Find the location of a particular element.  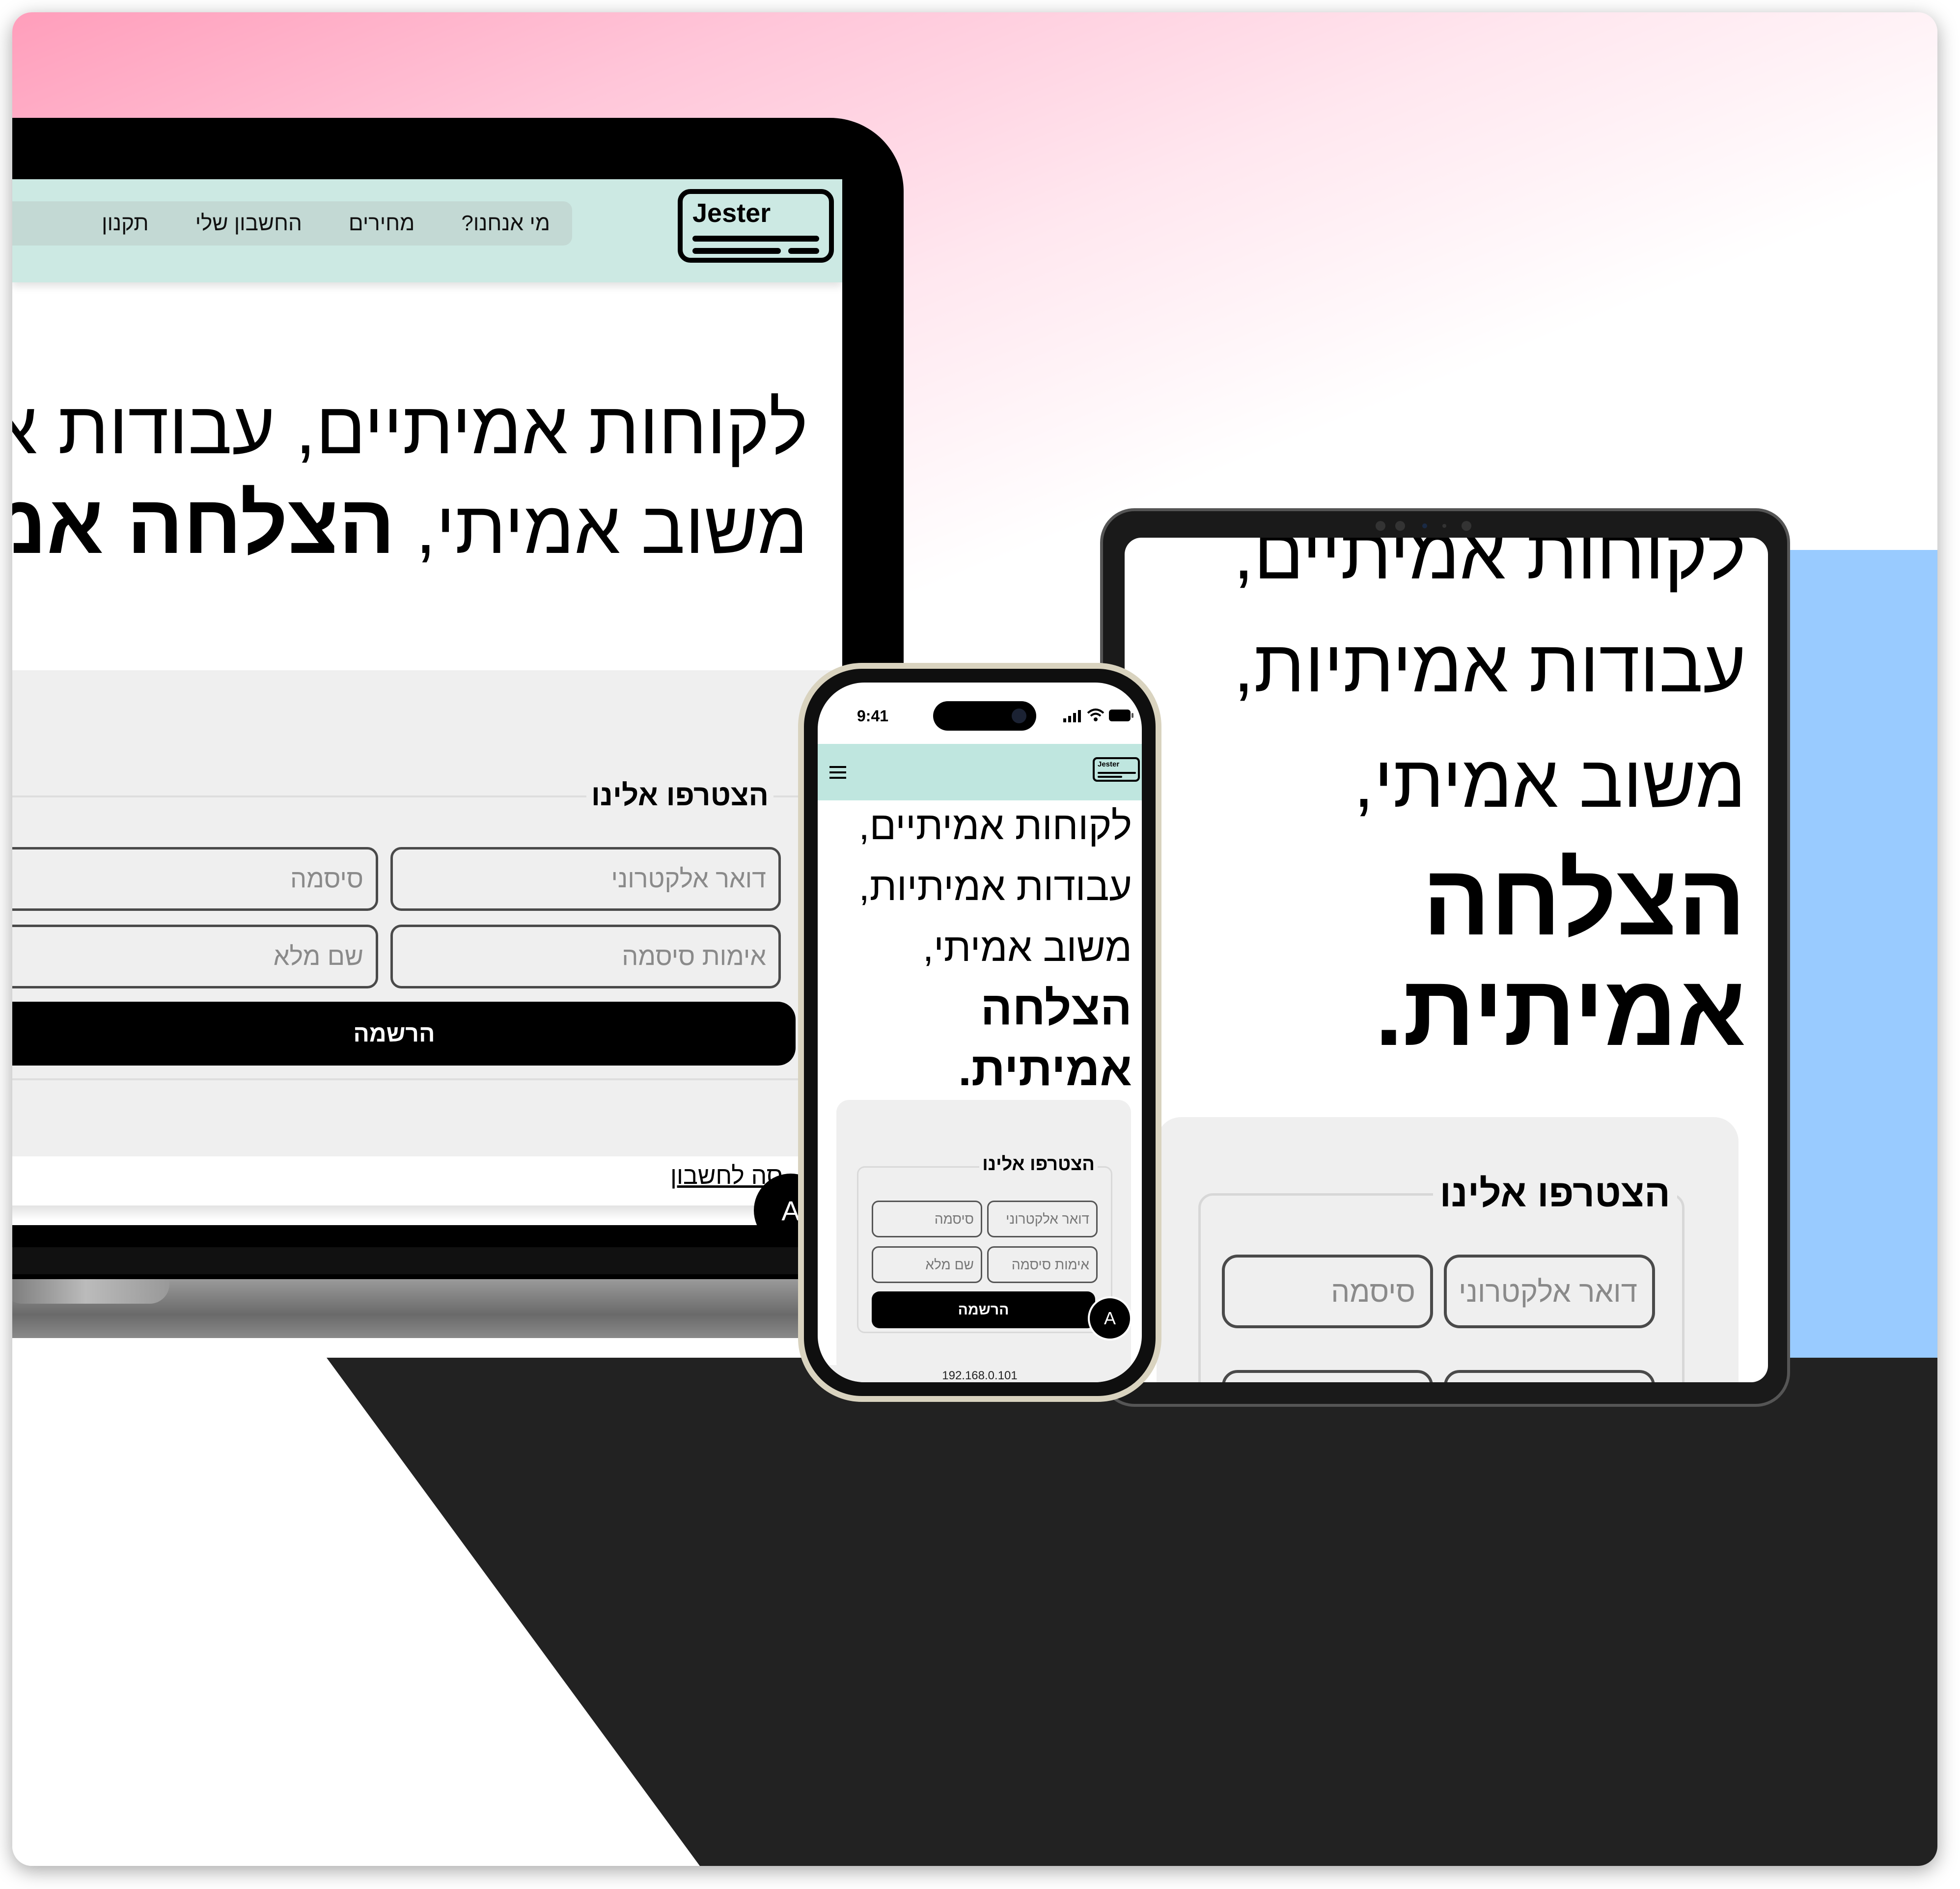

phone-full-name-field: שם מלא is located at coordinates (927, 1264).